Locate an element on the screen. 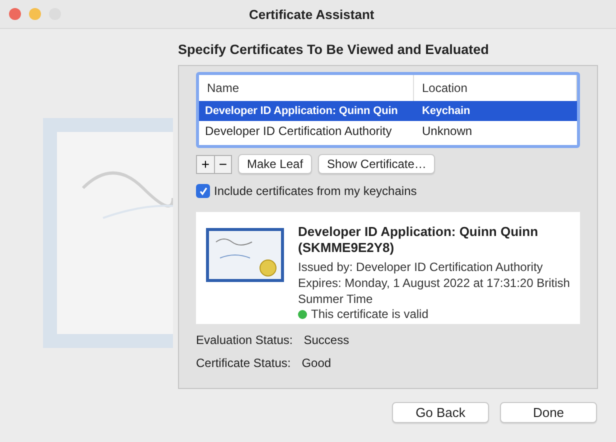 The width and height of the screenshot is (616, 442). heading: Specify Certificates To Be Viewed and Evaluated is located at coordinates (334, 49).